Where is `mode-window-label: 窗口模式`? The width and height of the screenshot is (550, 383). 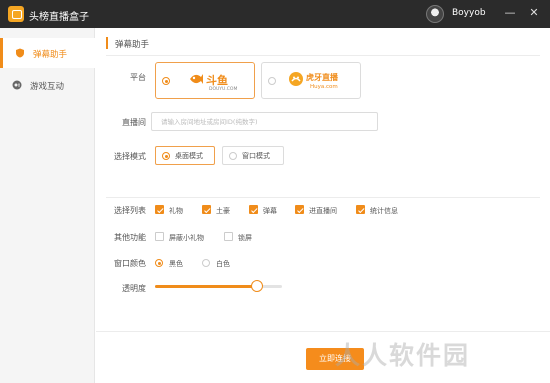
mode-window-label: 窗口模式 is located at coordinates (256, 156).